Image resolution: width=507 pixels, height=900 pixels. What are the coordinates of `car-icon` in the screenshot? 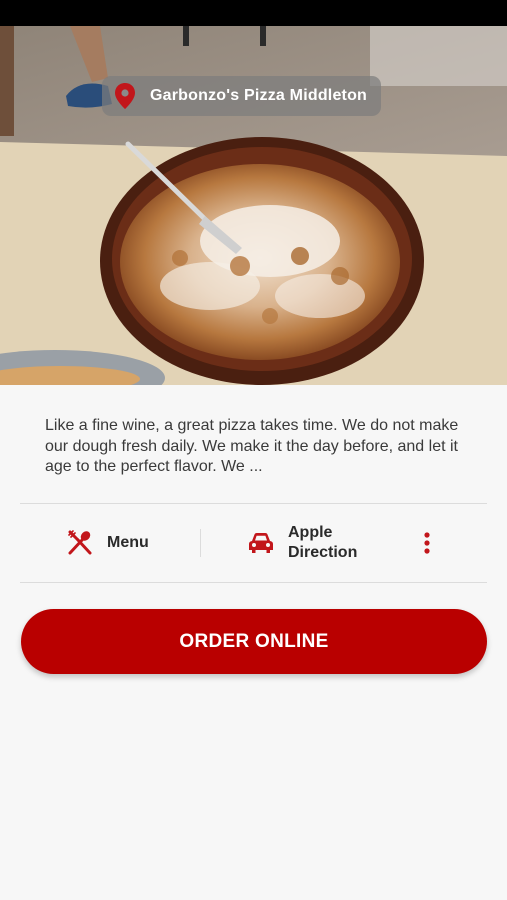 It's located at (261, 543).